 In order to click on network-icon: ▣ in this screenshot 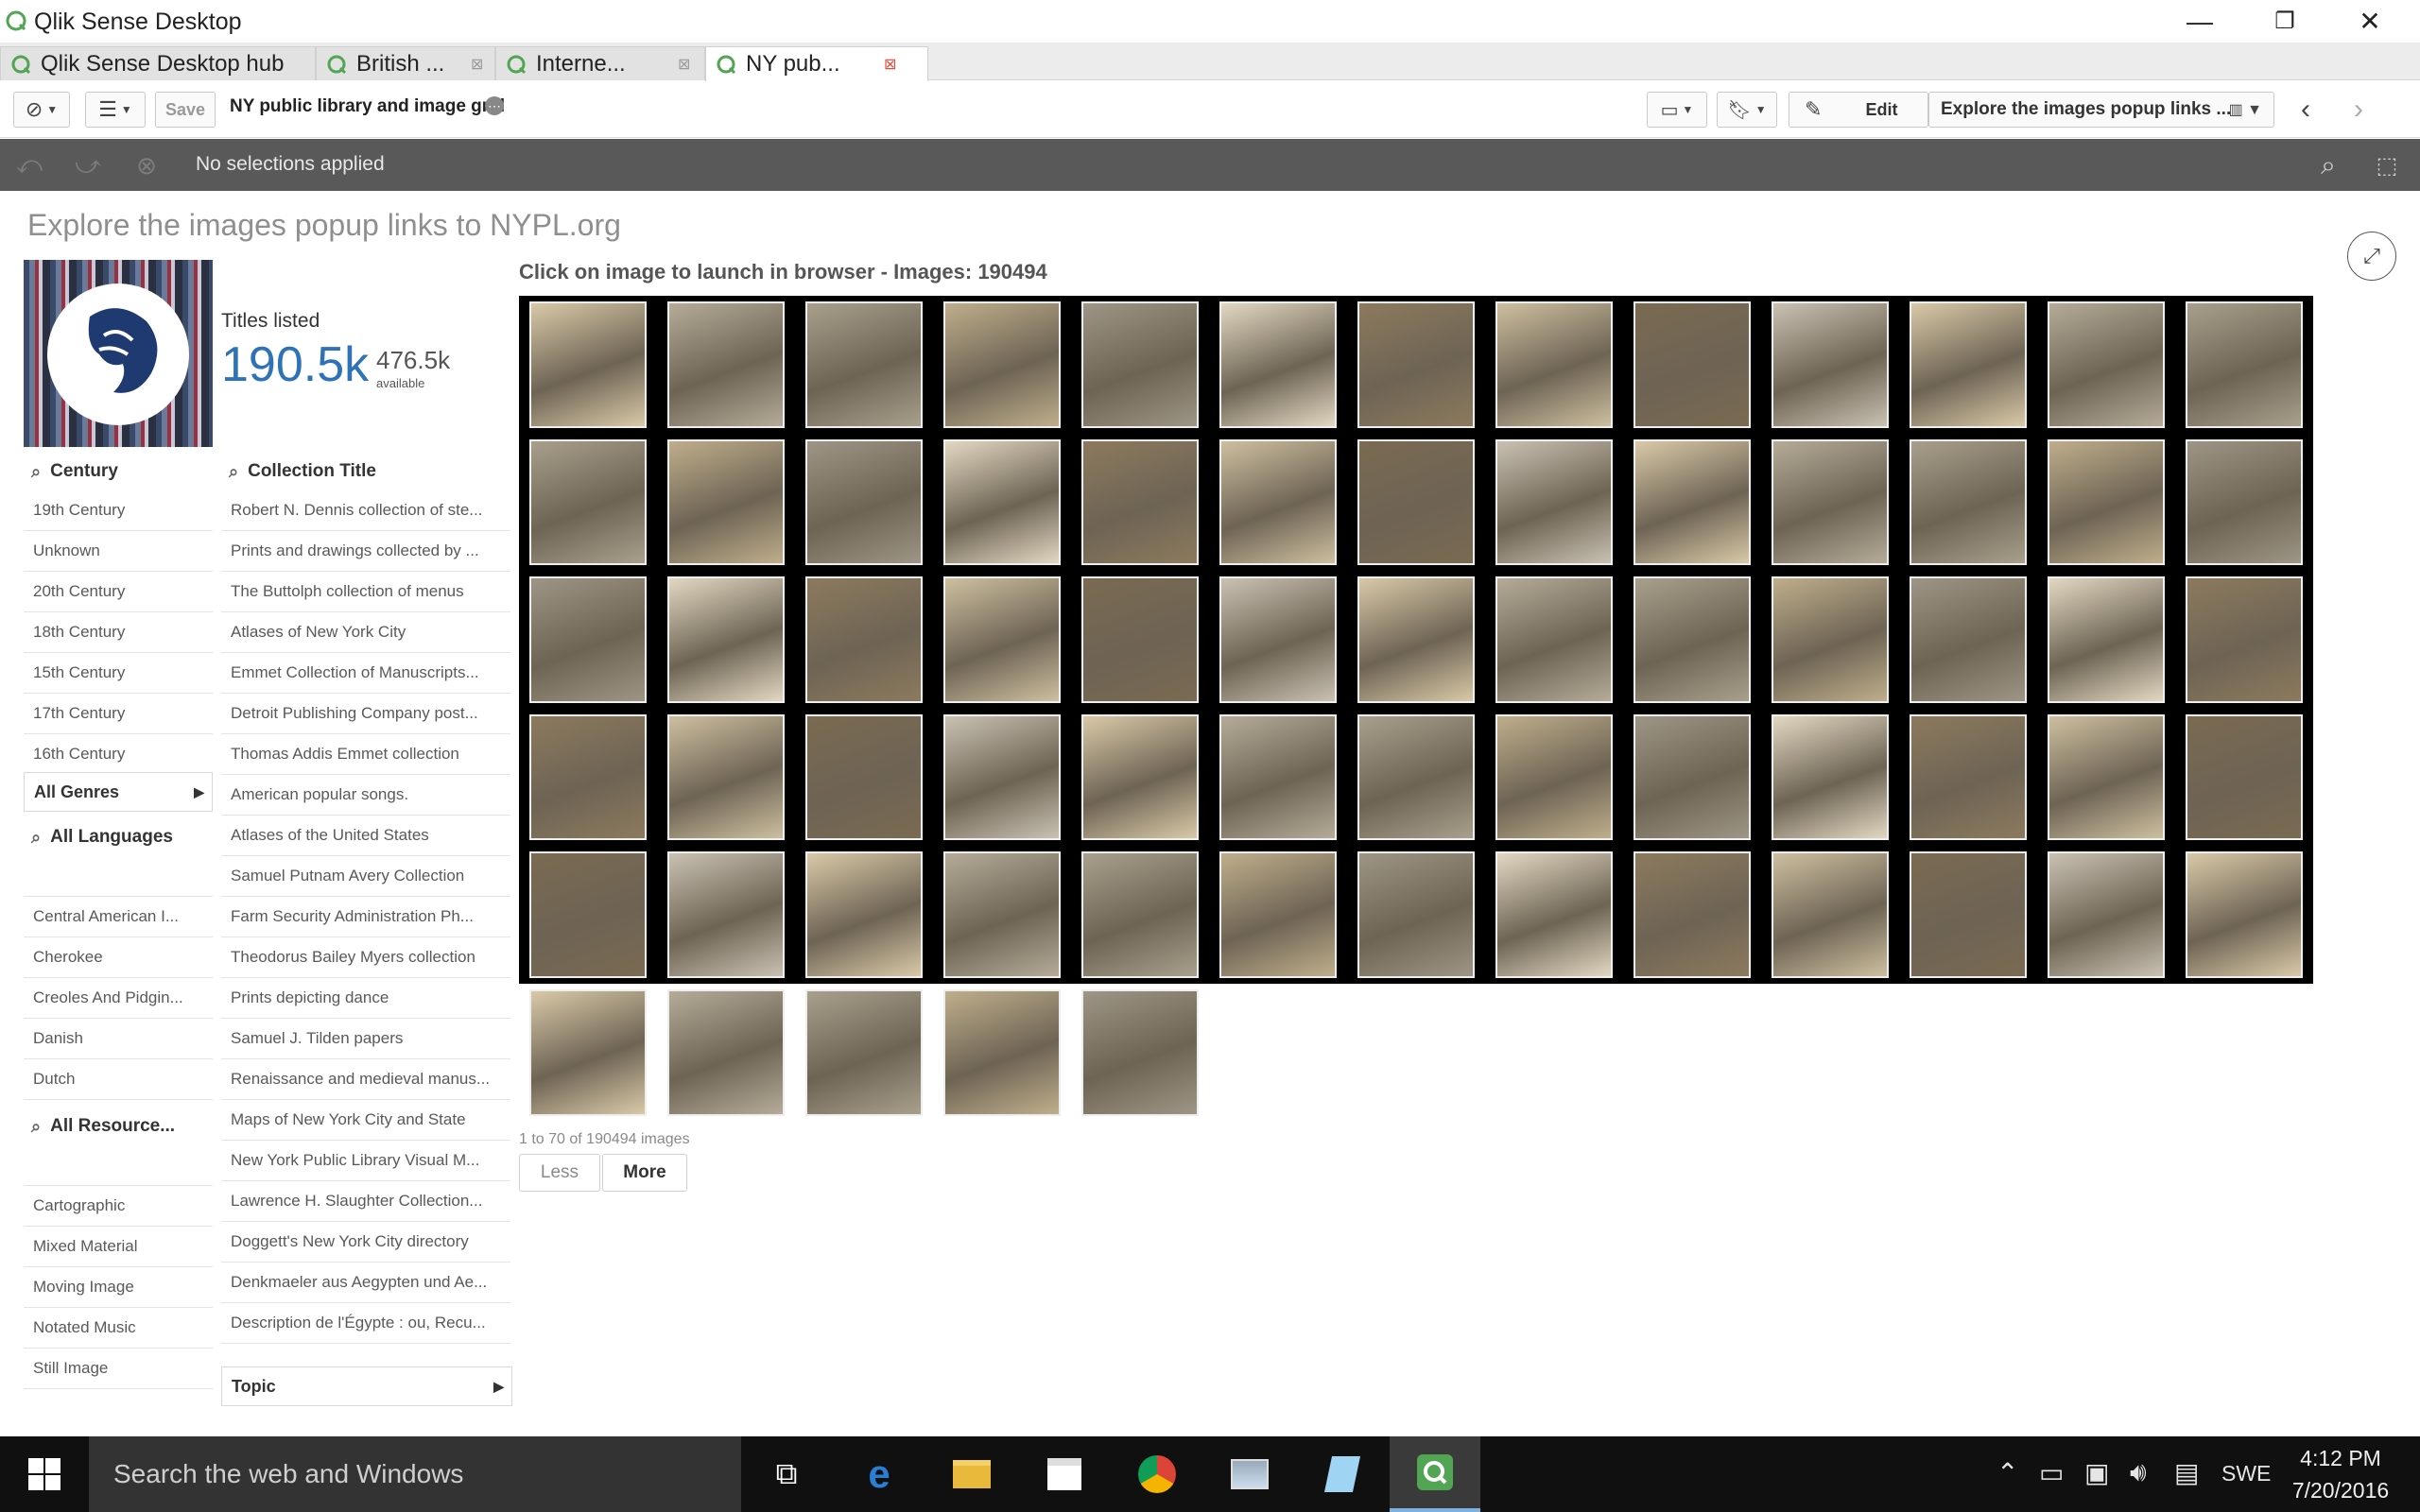, I will do `click(2096, 1472)`.